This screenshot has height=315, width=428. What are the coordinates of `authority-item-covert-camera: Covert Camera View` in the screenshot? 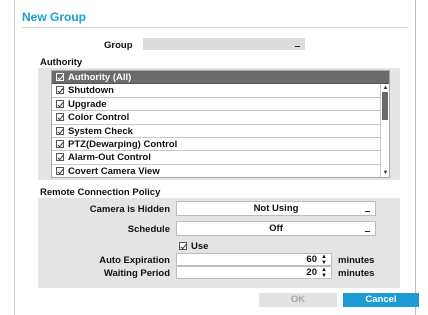 It's located at (220, 170).